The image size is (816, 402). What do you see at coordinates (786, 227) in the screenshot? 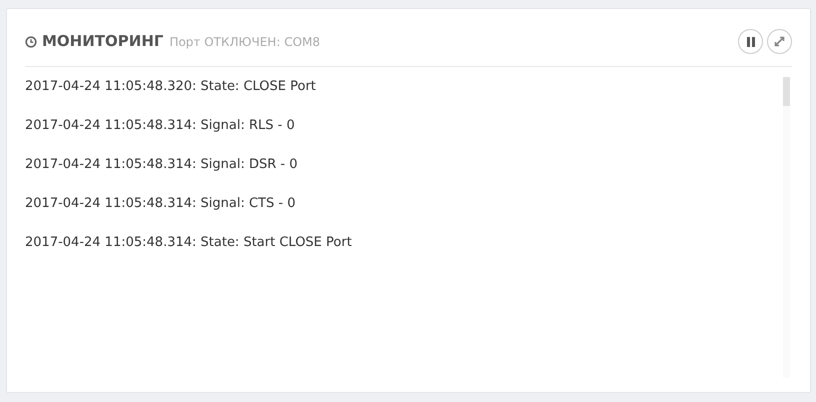
I see `scrollbar` at bounding box center [786, 227].